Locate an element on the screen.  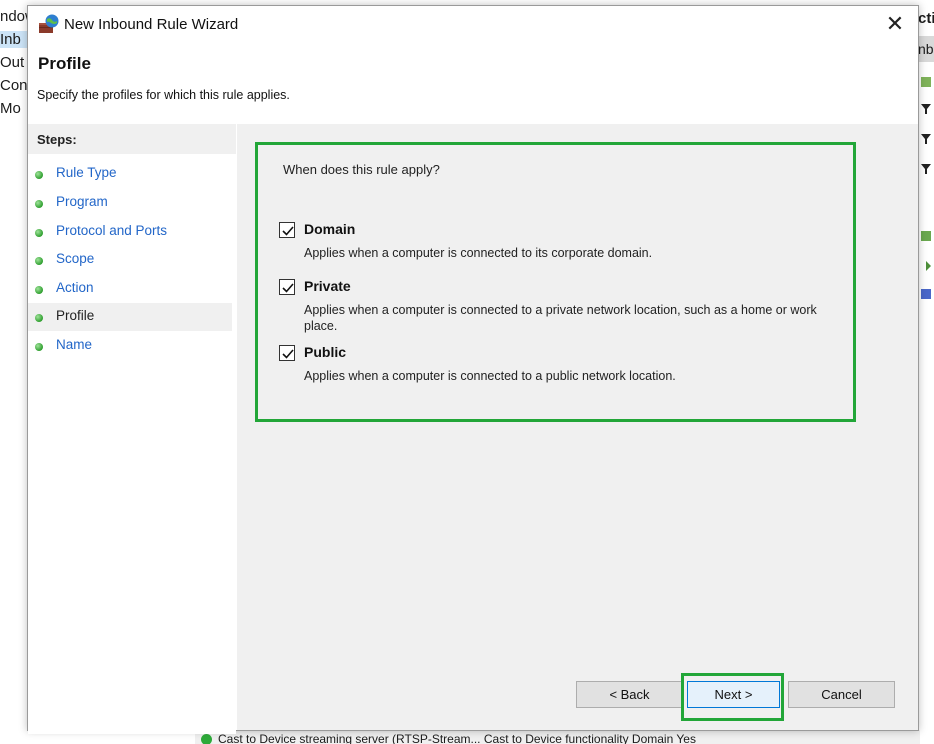
close-icon: ✕ is located at coordinates (895, 23).